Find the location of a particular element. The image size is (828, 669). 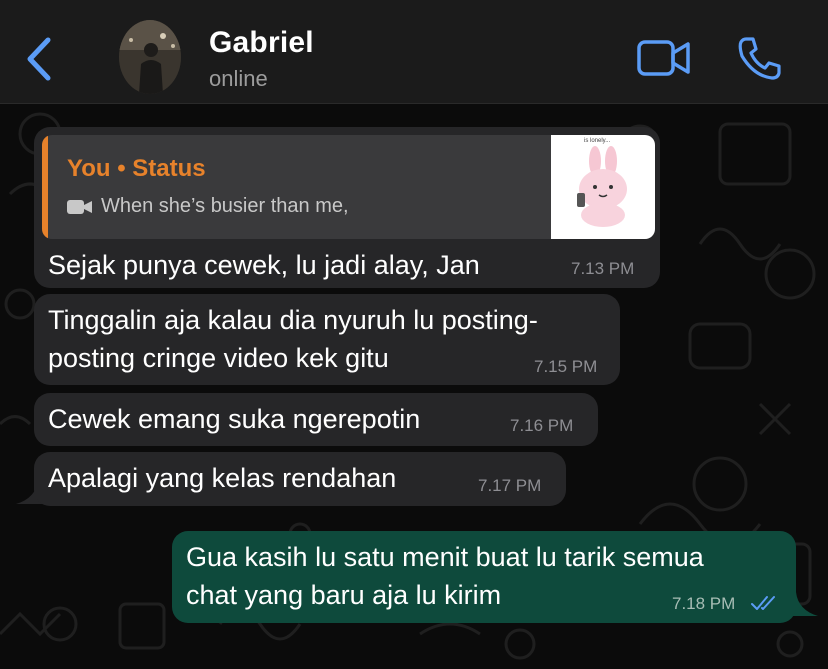

double-check-read-icon is located at coordinates (763, 603).